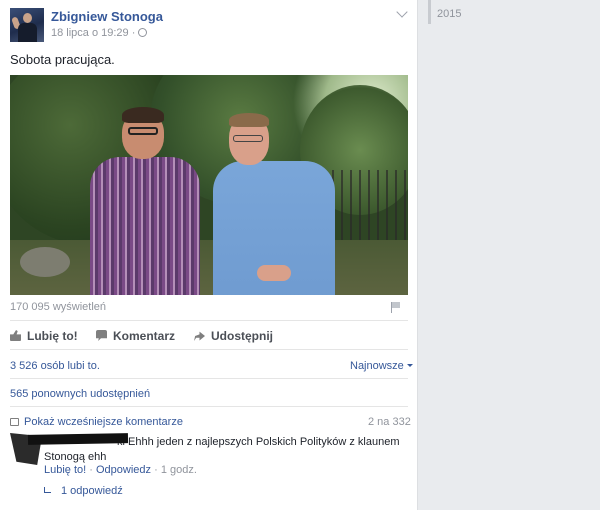 Image resolution: width=600 pixels, height=510 pixels. What do you see at coordinates (47, 490) in the screenshot?
I see `reply-arrow-icon` at bounding box center [47, 490].